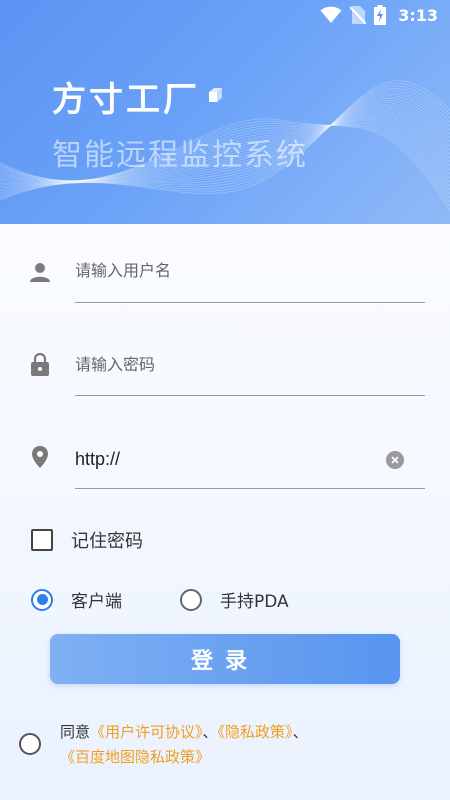  I want to click on password-underline, so click(250, 395).